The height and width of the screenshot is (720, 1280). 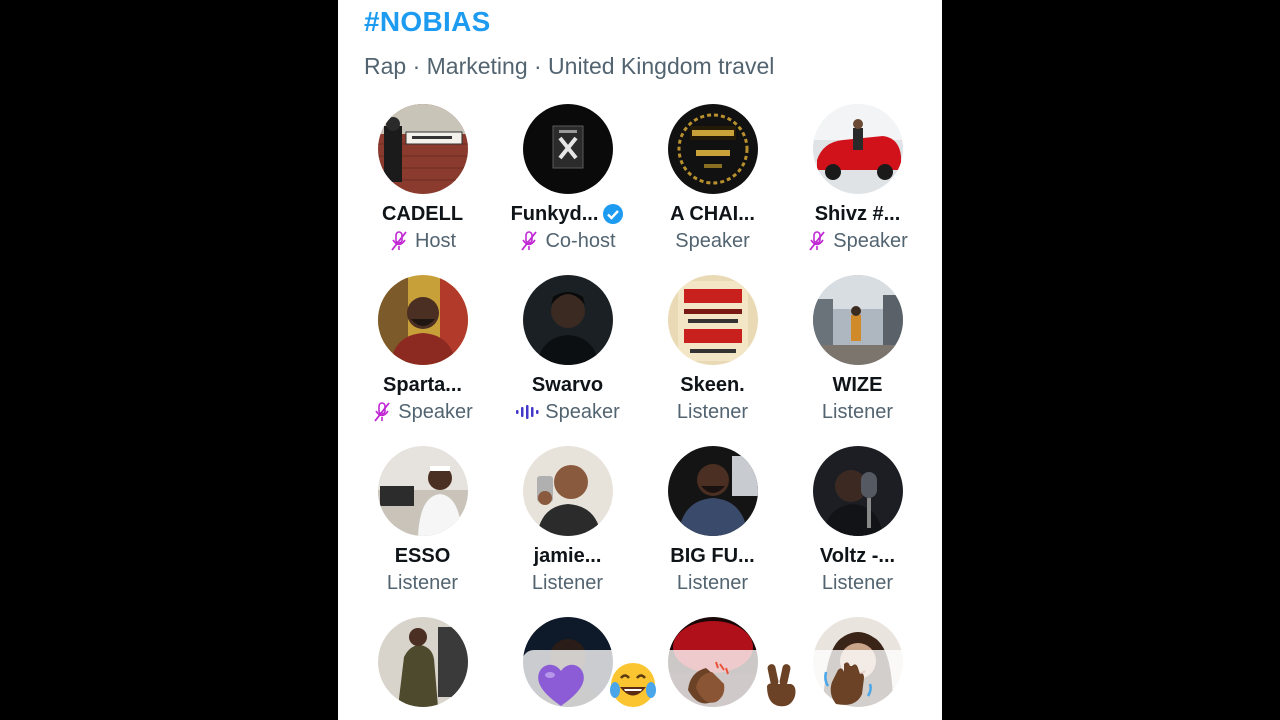 What do you see at coordinates (781, 685) in the screenshot?
I see `victory-hand-icon` at bounding box center [781, 685].